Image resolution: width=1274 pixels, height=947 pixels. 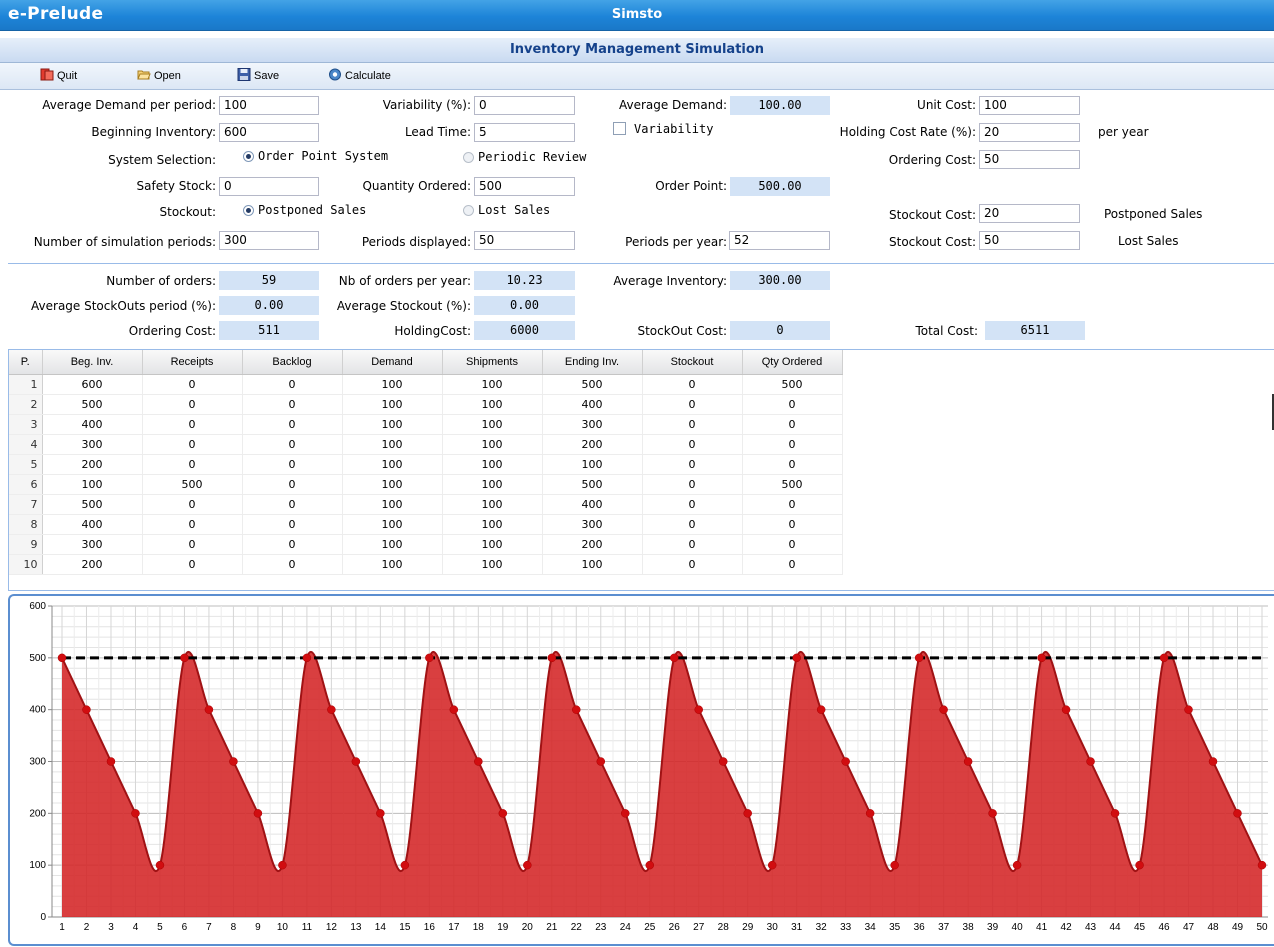 I want to click on qty-ordered-input: 500, so click(x=524, y=186).